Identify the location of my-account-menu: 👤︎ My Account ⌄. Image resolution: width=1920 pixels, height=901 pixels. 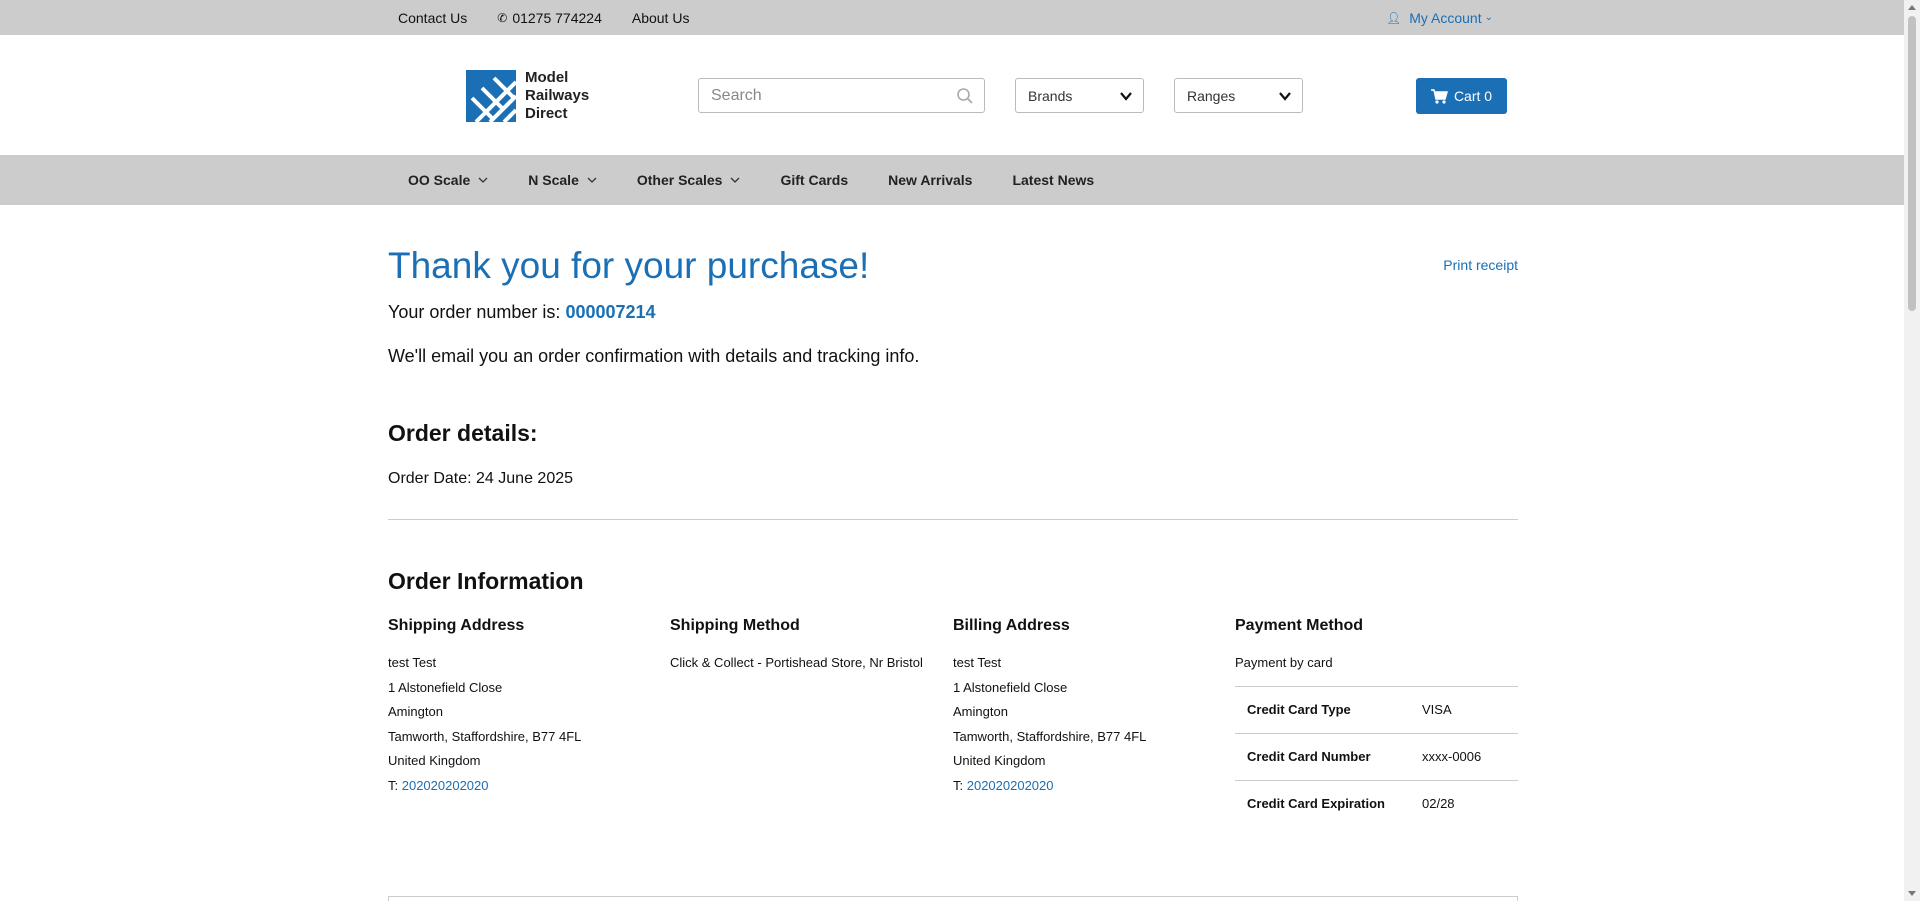
(1439, 17).